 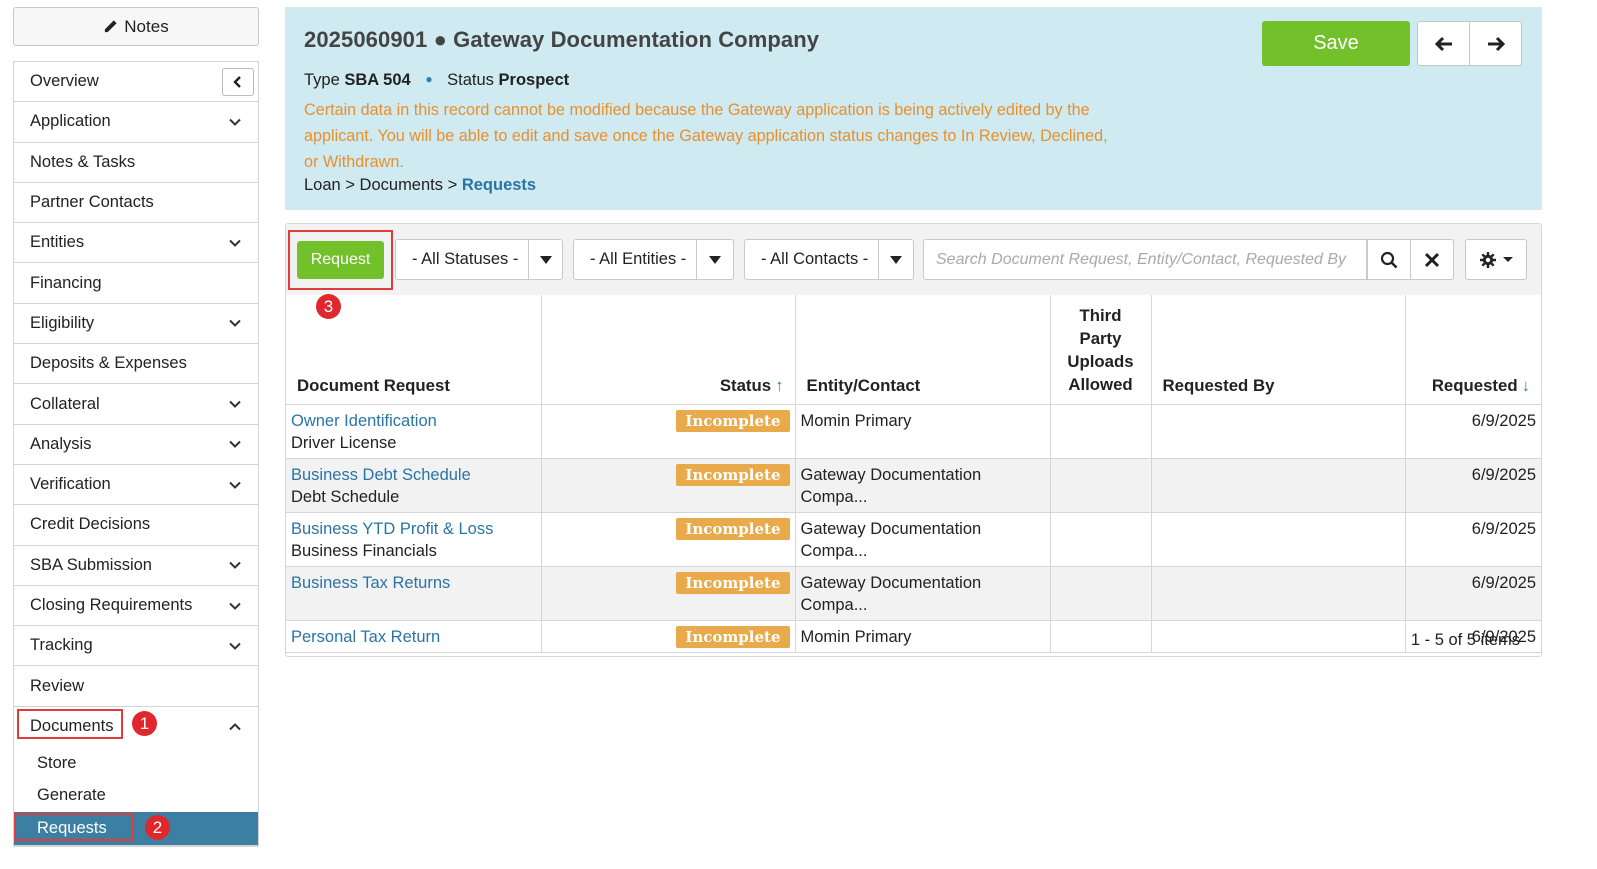 I want to click on contact-filter-dropdown: - All Contacts -, so click(x=829, y=259).